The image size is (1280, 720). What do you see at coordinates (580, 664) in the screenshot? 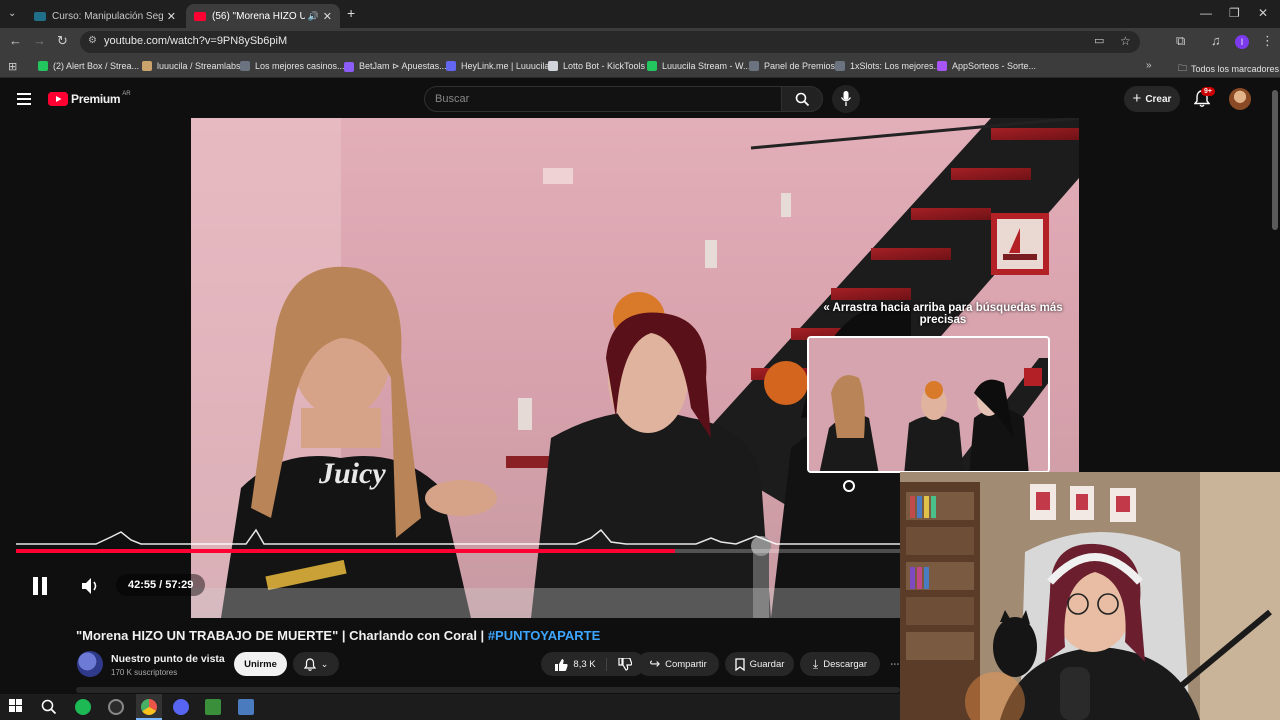
I see `like-button: 8,3 K` at bounding box center [580, 664].